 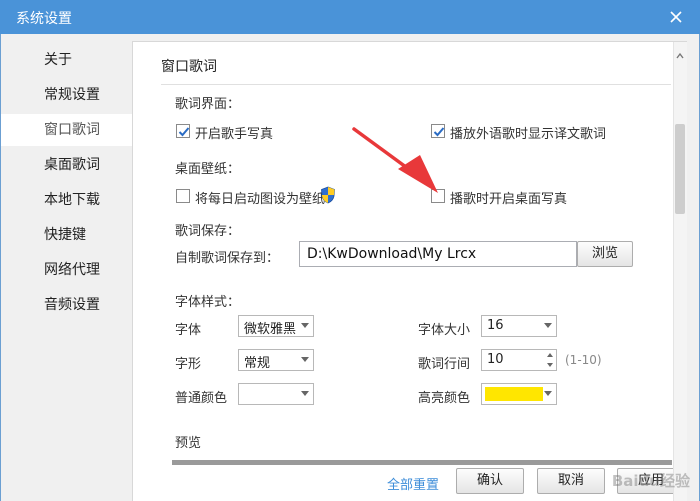 What do you see at coordinates (257, 363) in the screenshot?
I see `font-style-value: 常规` at bounding box center [257, 363].